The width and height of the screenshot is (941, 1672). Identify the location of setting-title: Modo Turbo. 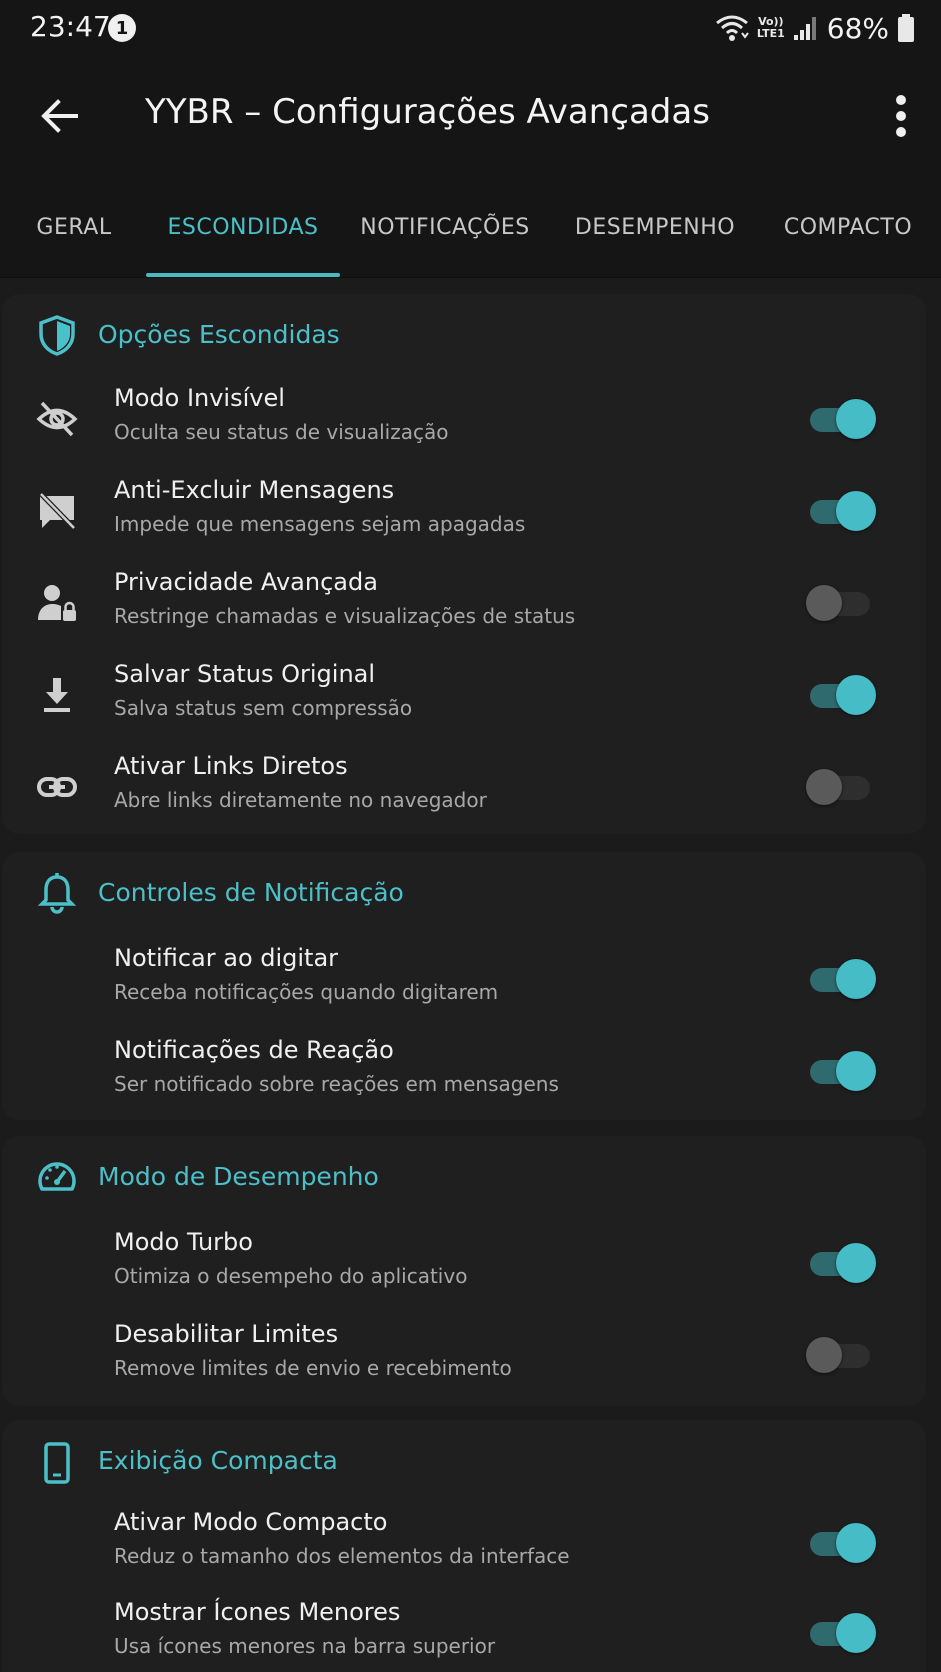
(183, 1242).